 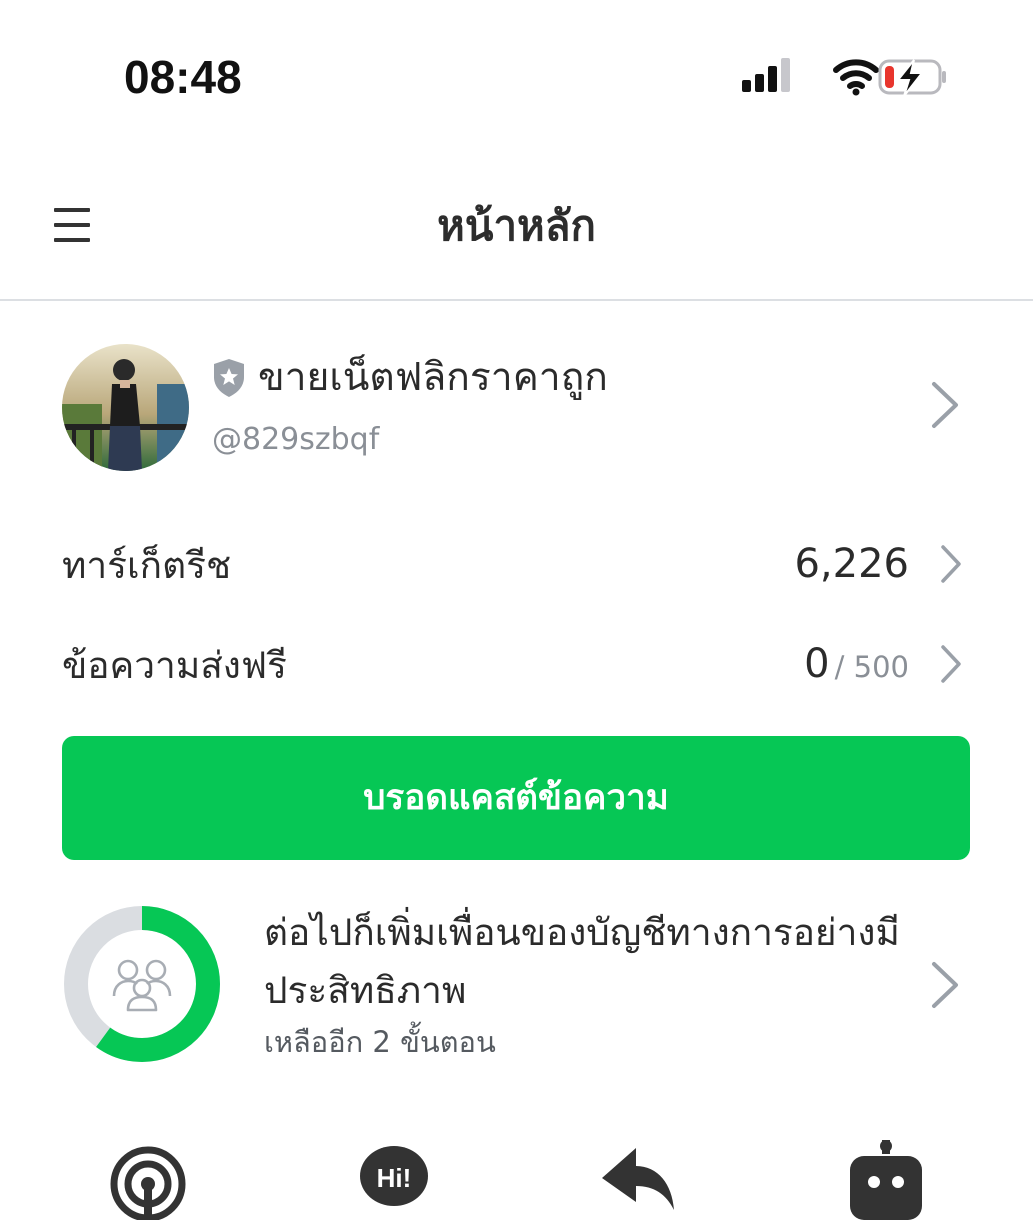 I want to click on friends-group-icon, so click(x=142, y=985).